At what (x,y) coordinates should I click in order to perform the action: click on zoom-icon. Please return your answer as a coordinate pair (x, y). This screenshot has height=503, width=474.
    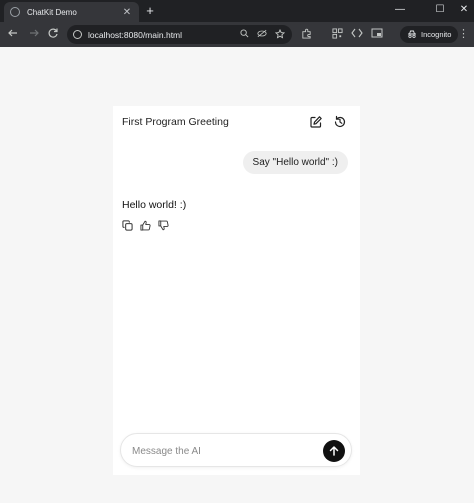
    Looking at the image, I should click on (244, 34).